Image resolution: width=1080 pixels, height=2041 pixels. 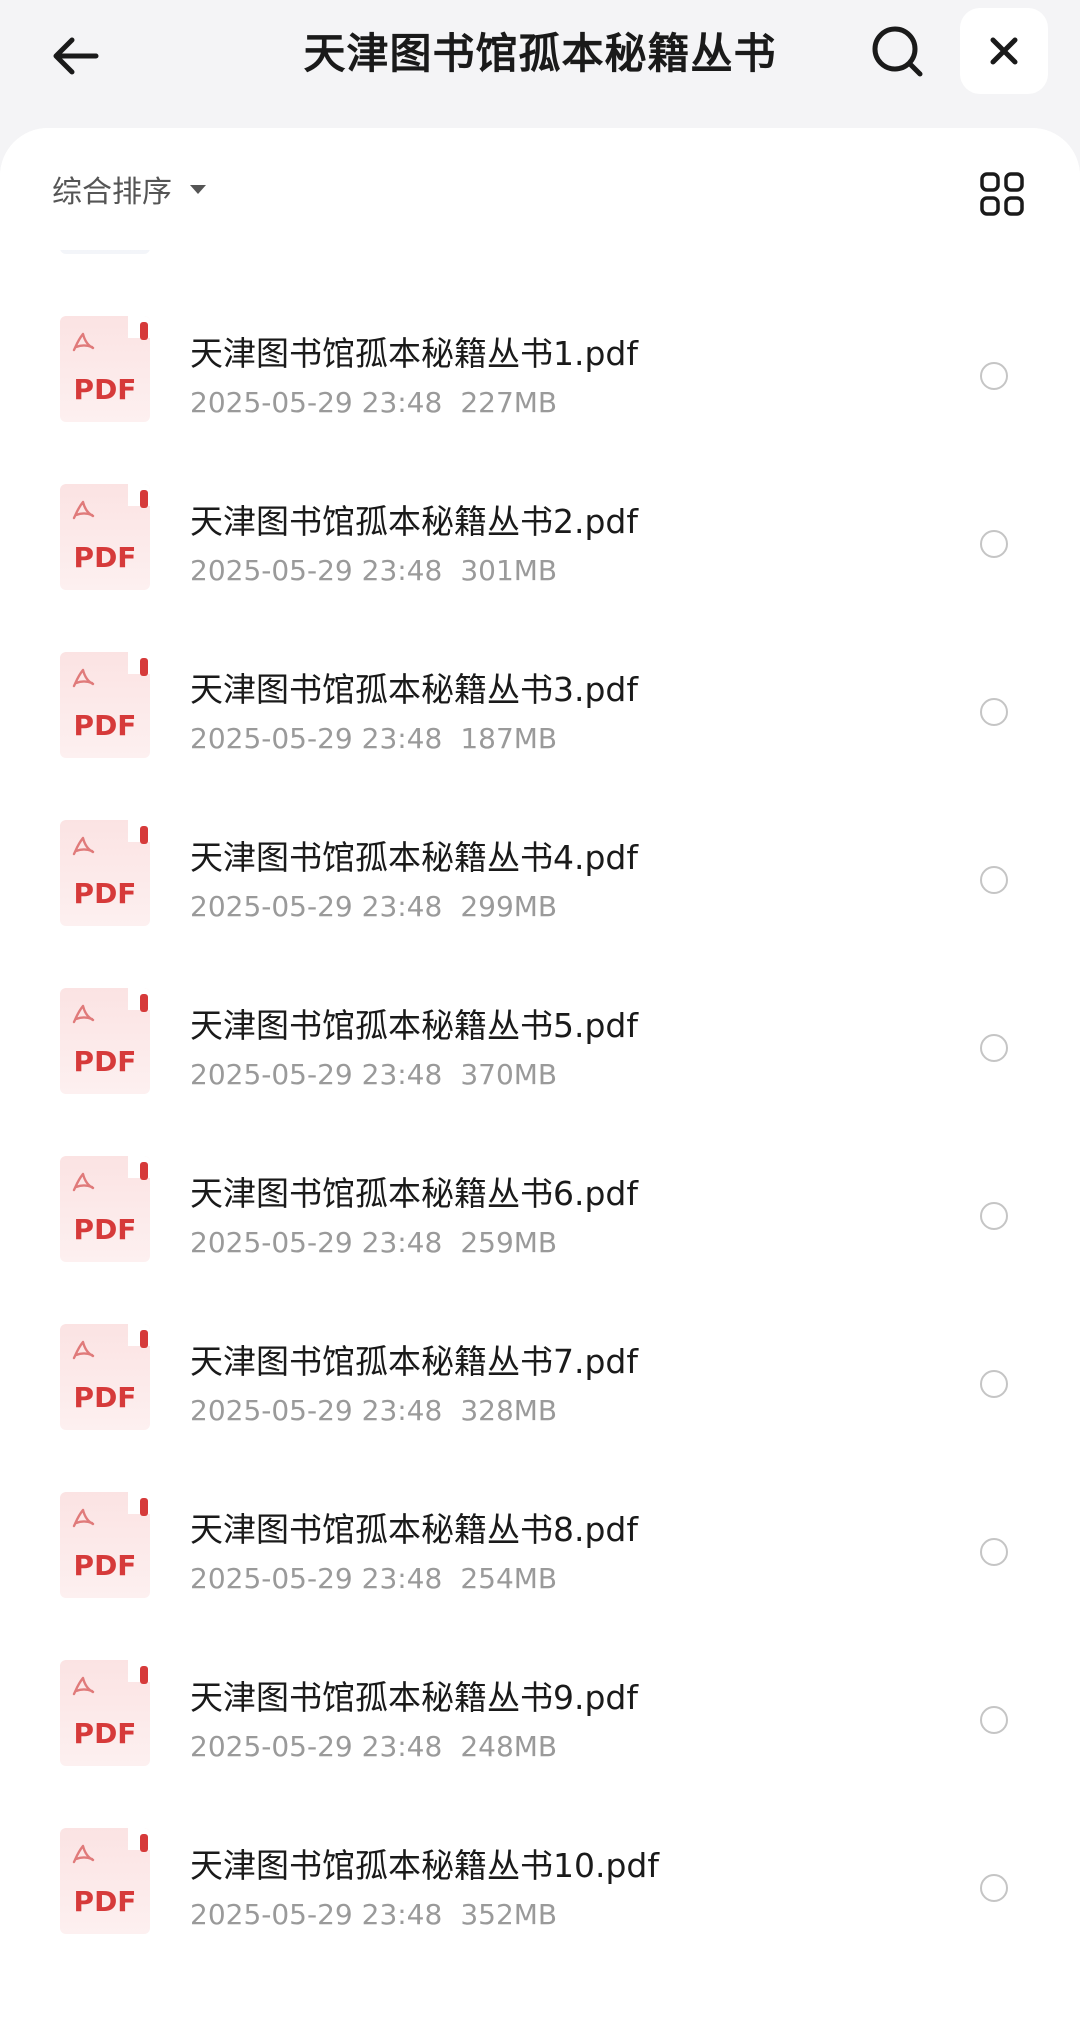 I want to click on file-name: 天津图书馆孤本秘籍丛书7.pdf, so click(x=414, y=1362).